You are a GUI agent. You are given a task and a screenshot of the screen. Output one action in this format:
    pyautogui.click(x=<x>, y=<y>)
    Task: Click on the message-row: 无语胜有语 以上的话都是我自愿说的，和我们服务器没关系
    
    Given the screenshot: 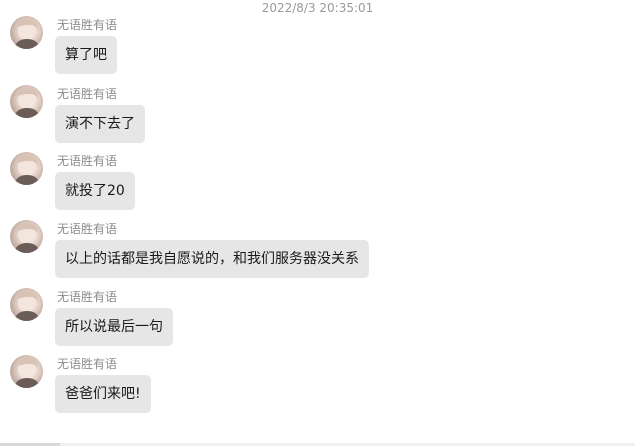 What is the action you would take?
    pyautogui.click(x=315, y=251)
    